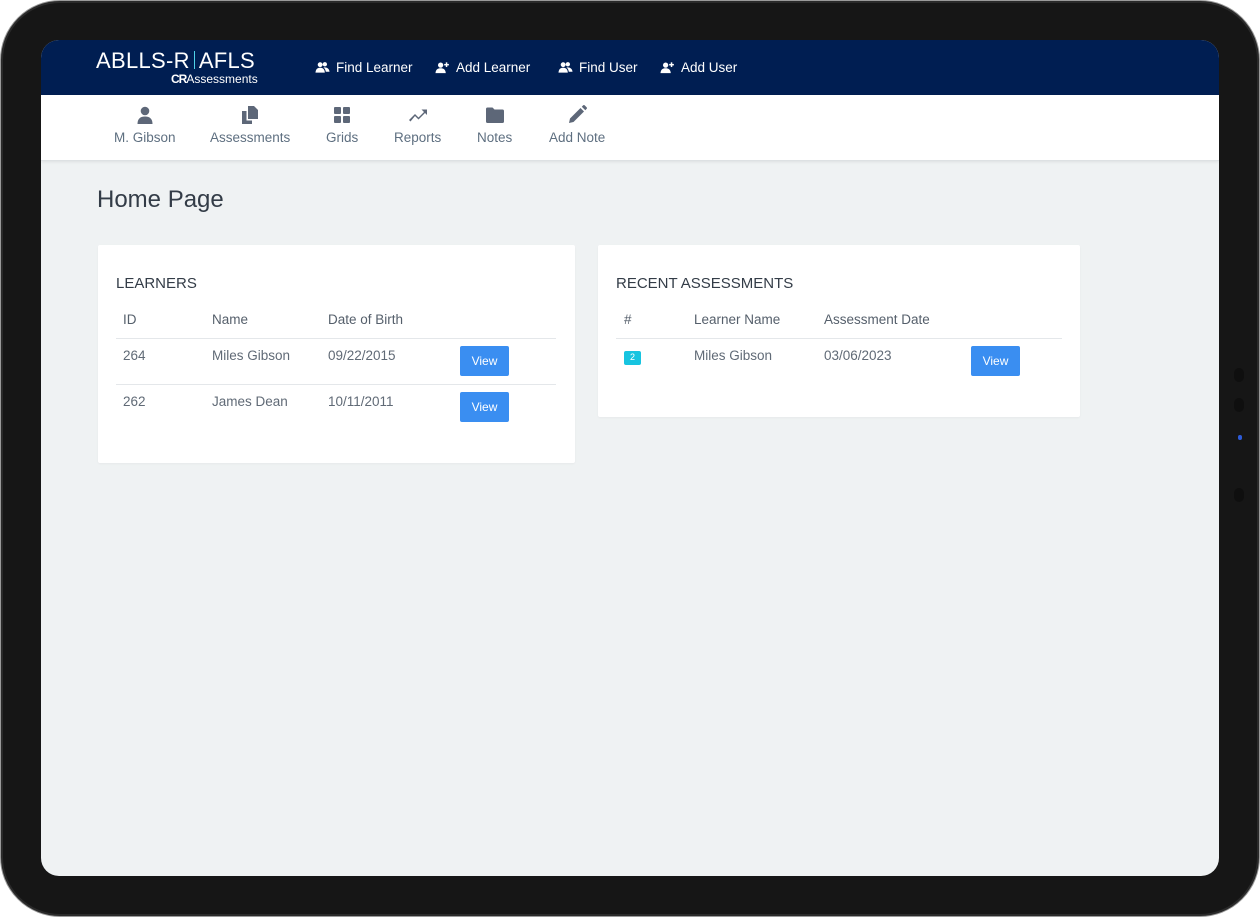  I want to click on nav-label: Add Learner, so click(493, 67).